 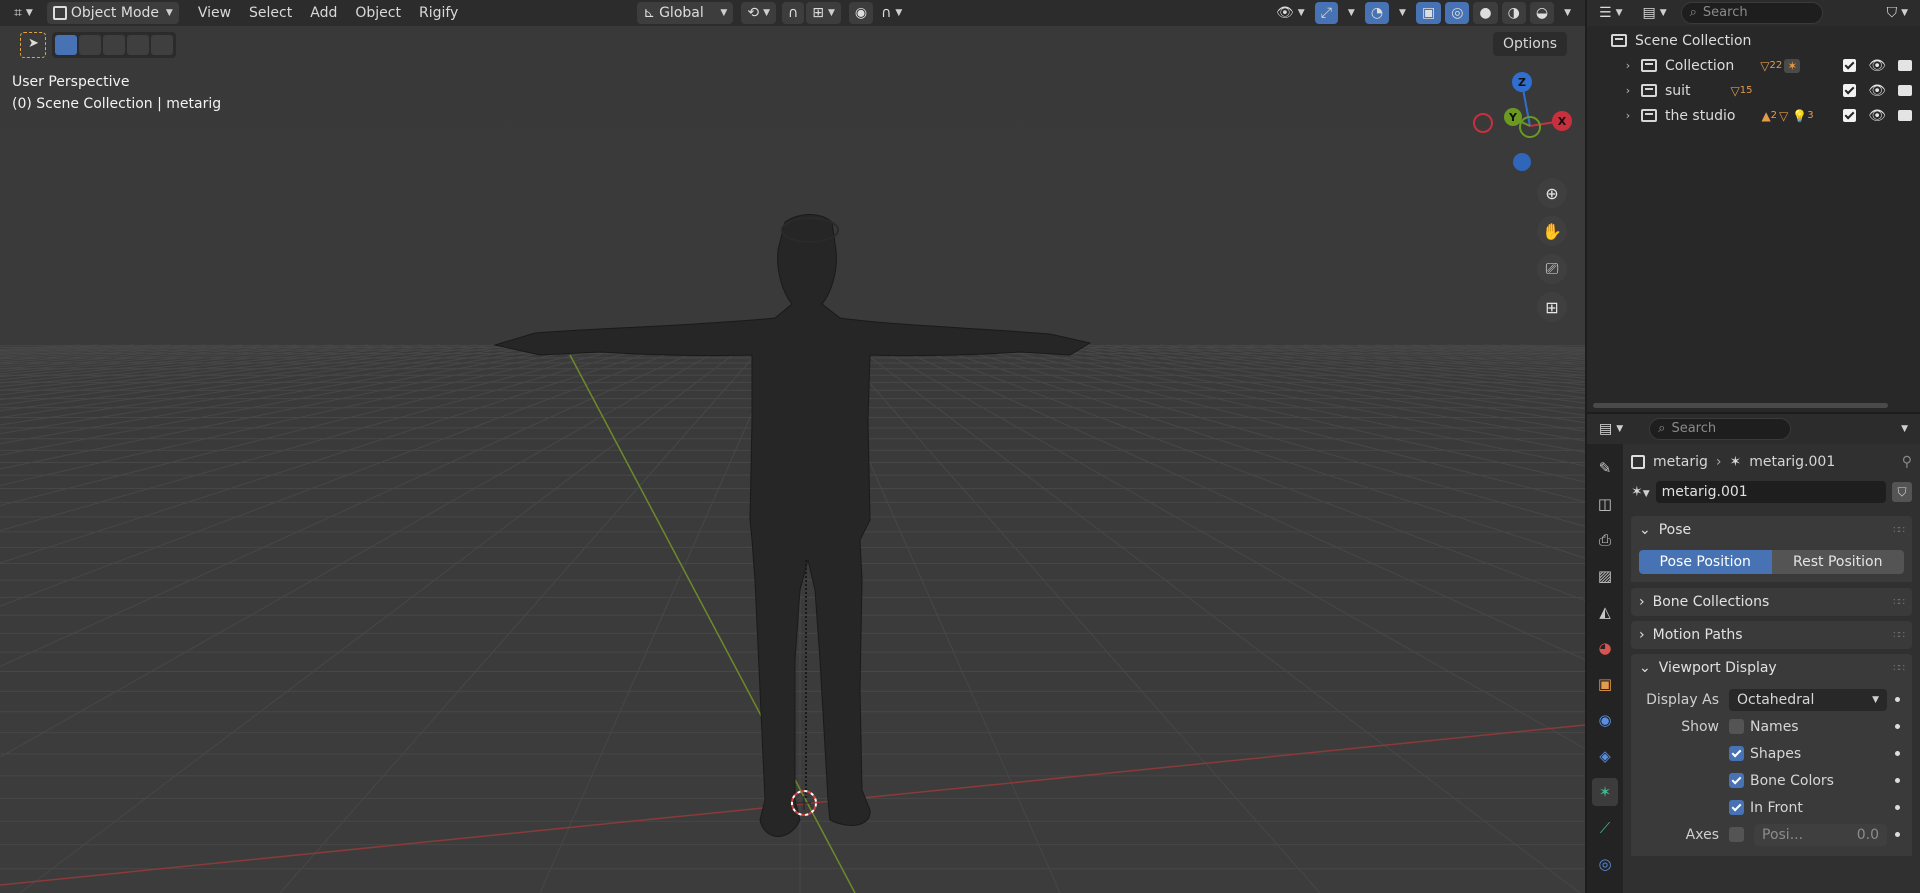 What do you see at coordinates (1605, 756) in the screenshot?
I see `constraints-tab-icon: ◈` at bounding box center [1605, 756].